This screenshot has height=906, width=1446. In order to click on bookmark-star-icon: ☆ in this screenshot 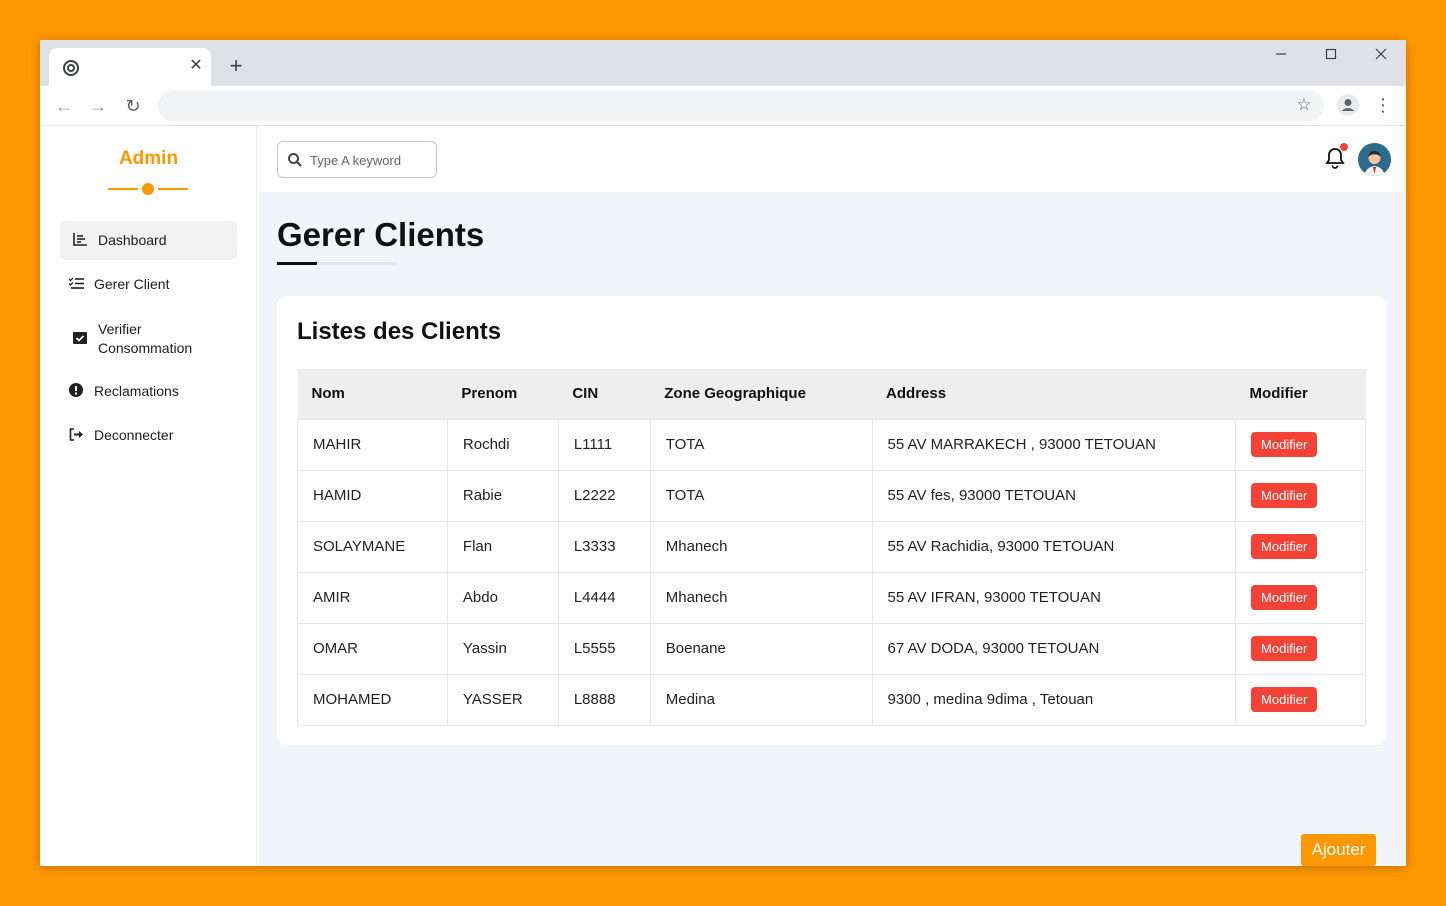, I will do `click(1304, 105)`.